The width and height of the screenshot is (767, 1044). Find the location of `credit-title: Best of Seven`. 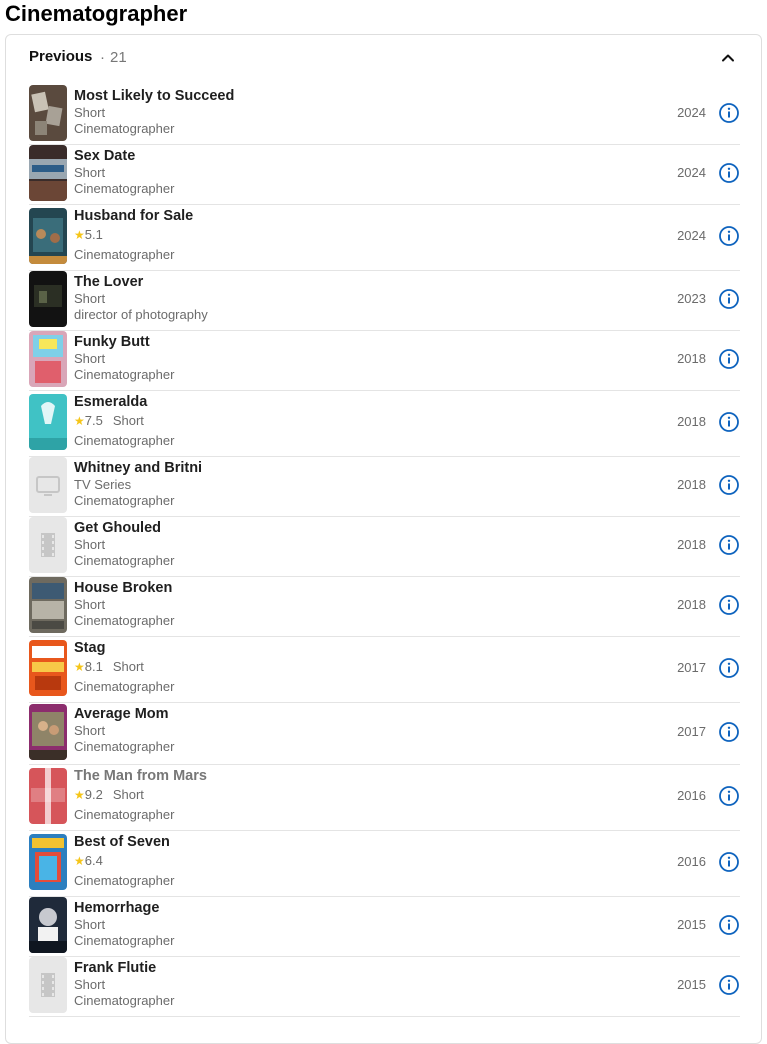

credit-title: Best of Seven is located at coordinates (124, 842).